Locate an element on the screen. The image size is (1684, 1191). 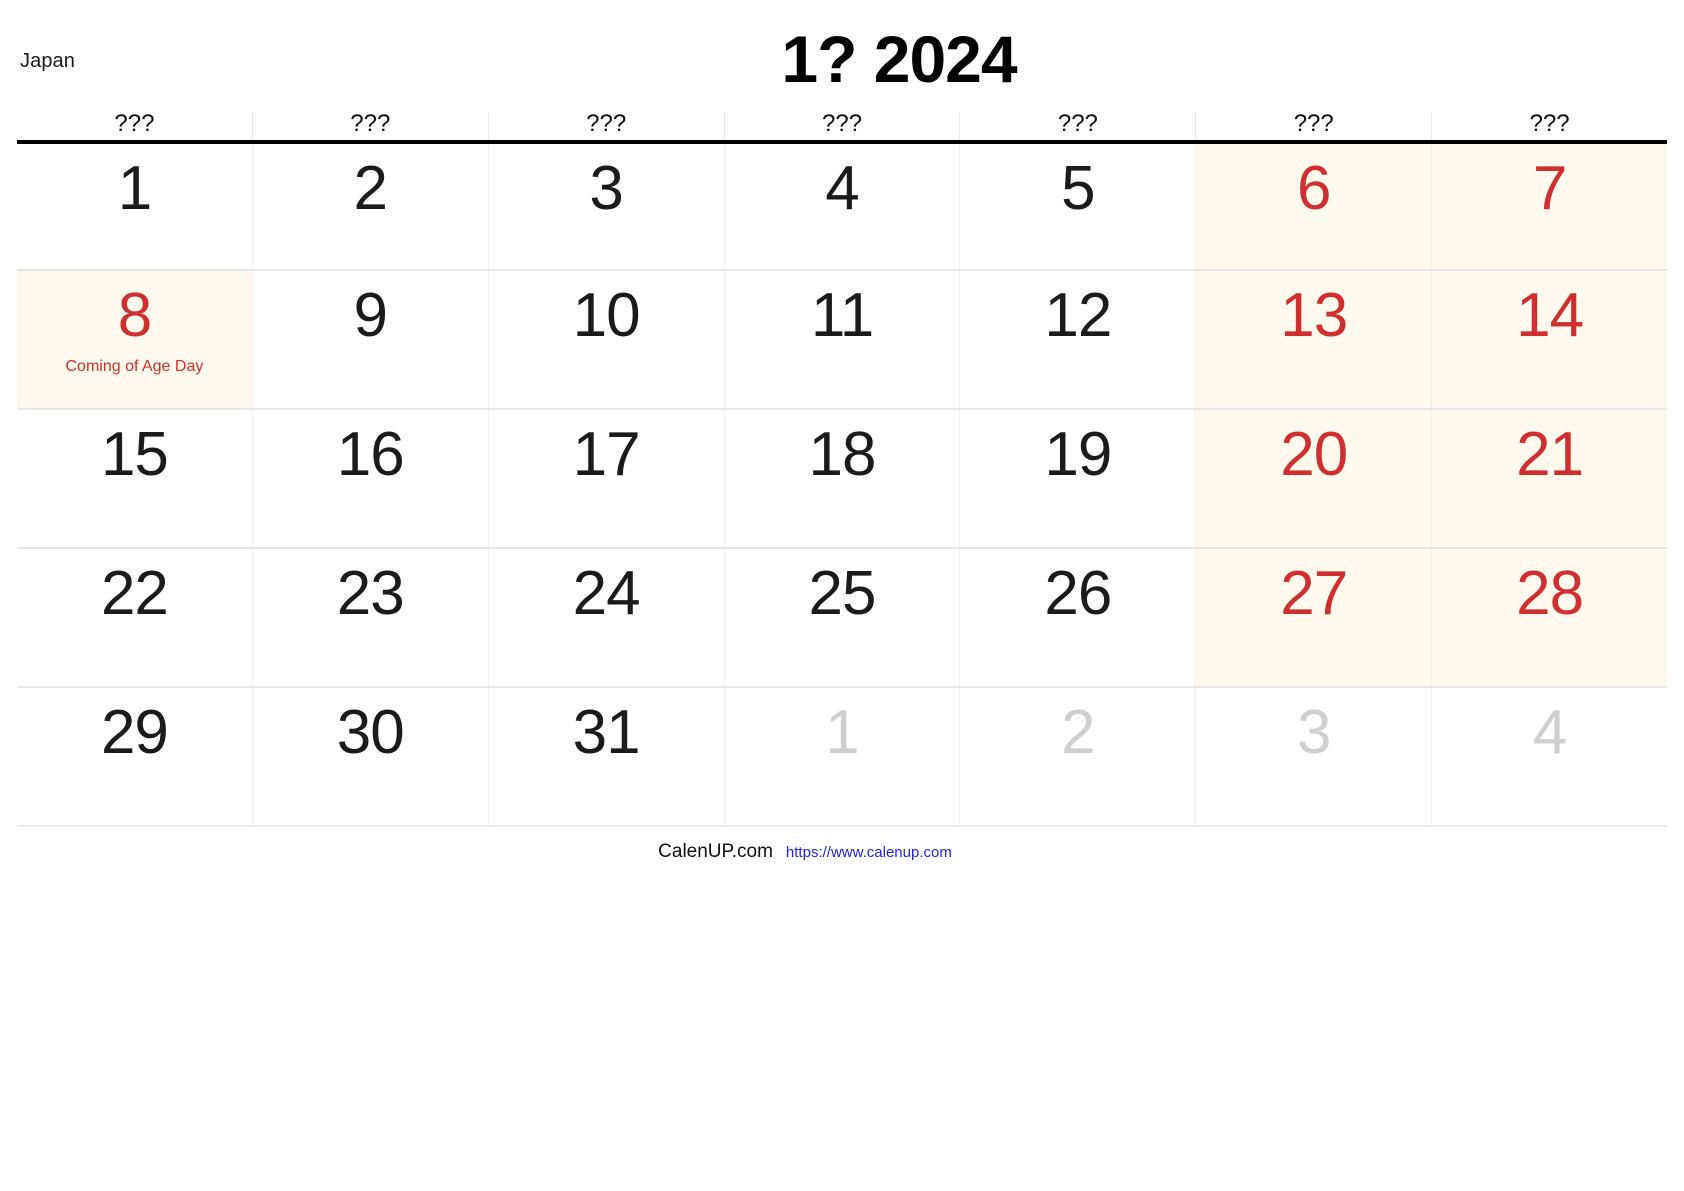
day-cell: 25 is located at coordinates (843, 617).